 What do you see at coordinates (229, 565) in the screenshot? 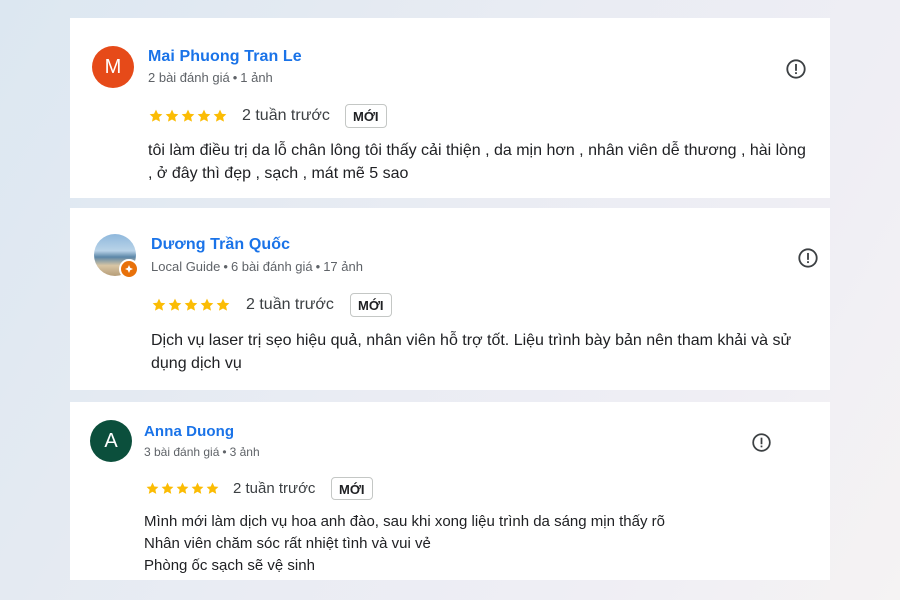
I see `review-text-line: Phòng ốc sạch sẽ vệ sinh` at bounding box center [229, 565].